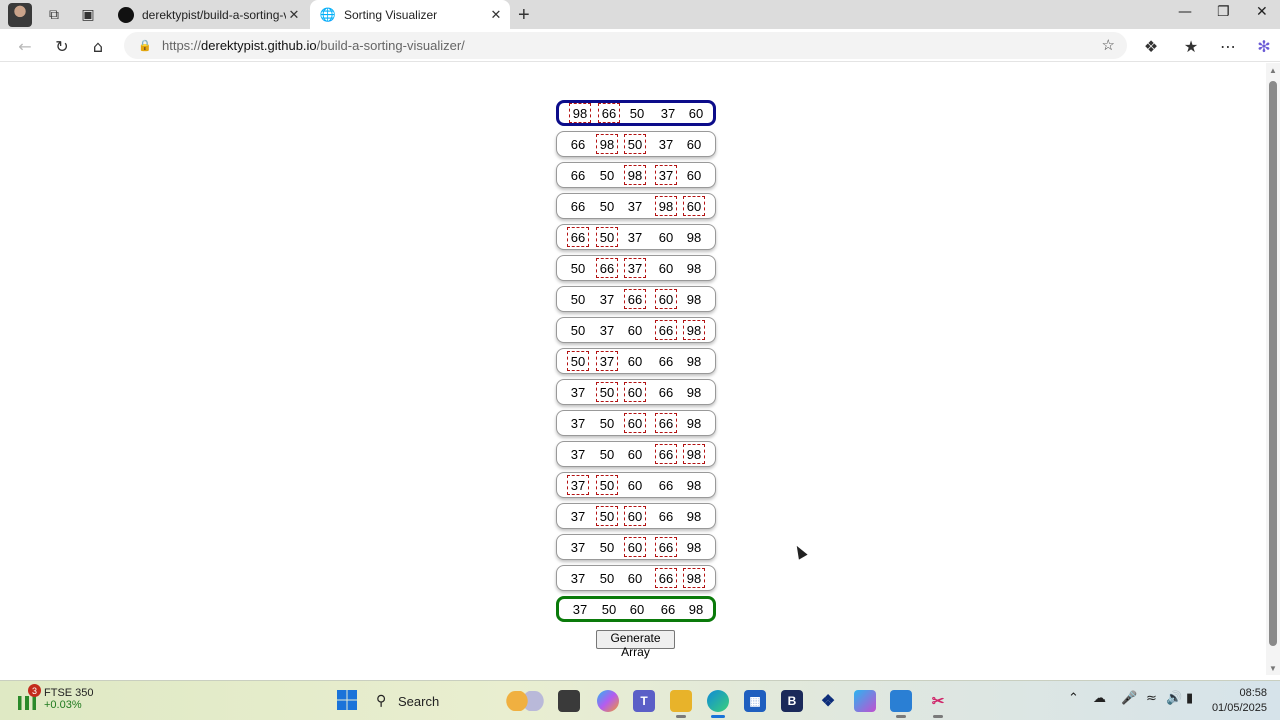 Image resolution: width=1280 pixels, height=720 pixels. I want to click on windows-start-icon, so click(347, 700).